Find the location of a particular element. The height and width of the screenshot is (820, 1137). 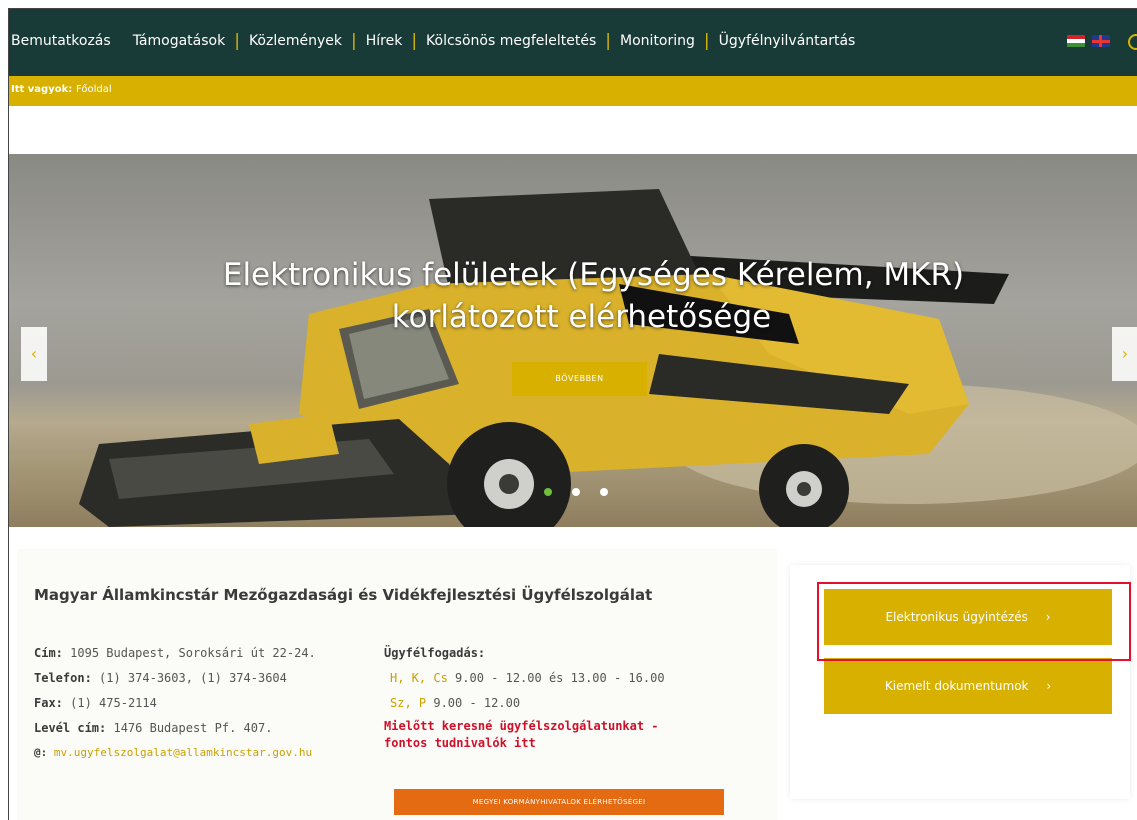

nav-item-kozlemenyek: Közlemények is located at coordinates (295, 41).